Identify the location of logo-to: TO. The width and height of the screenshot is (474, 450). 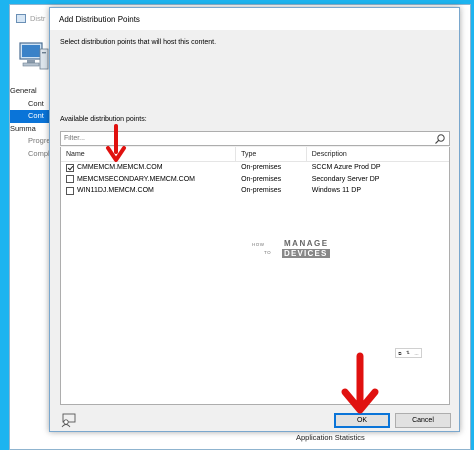
(268, 252).